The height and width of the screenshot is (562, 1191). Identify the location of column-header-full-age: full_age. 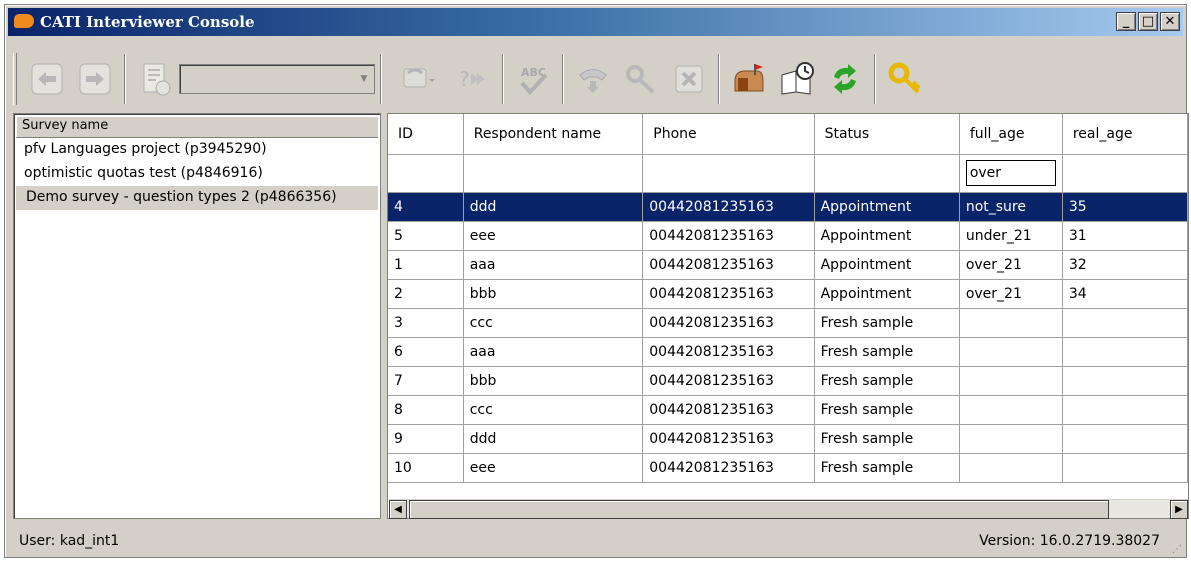
(1011, 134).